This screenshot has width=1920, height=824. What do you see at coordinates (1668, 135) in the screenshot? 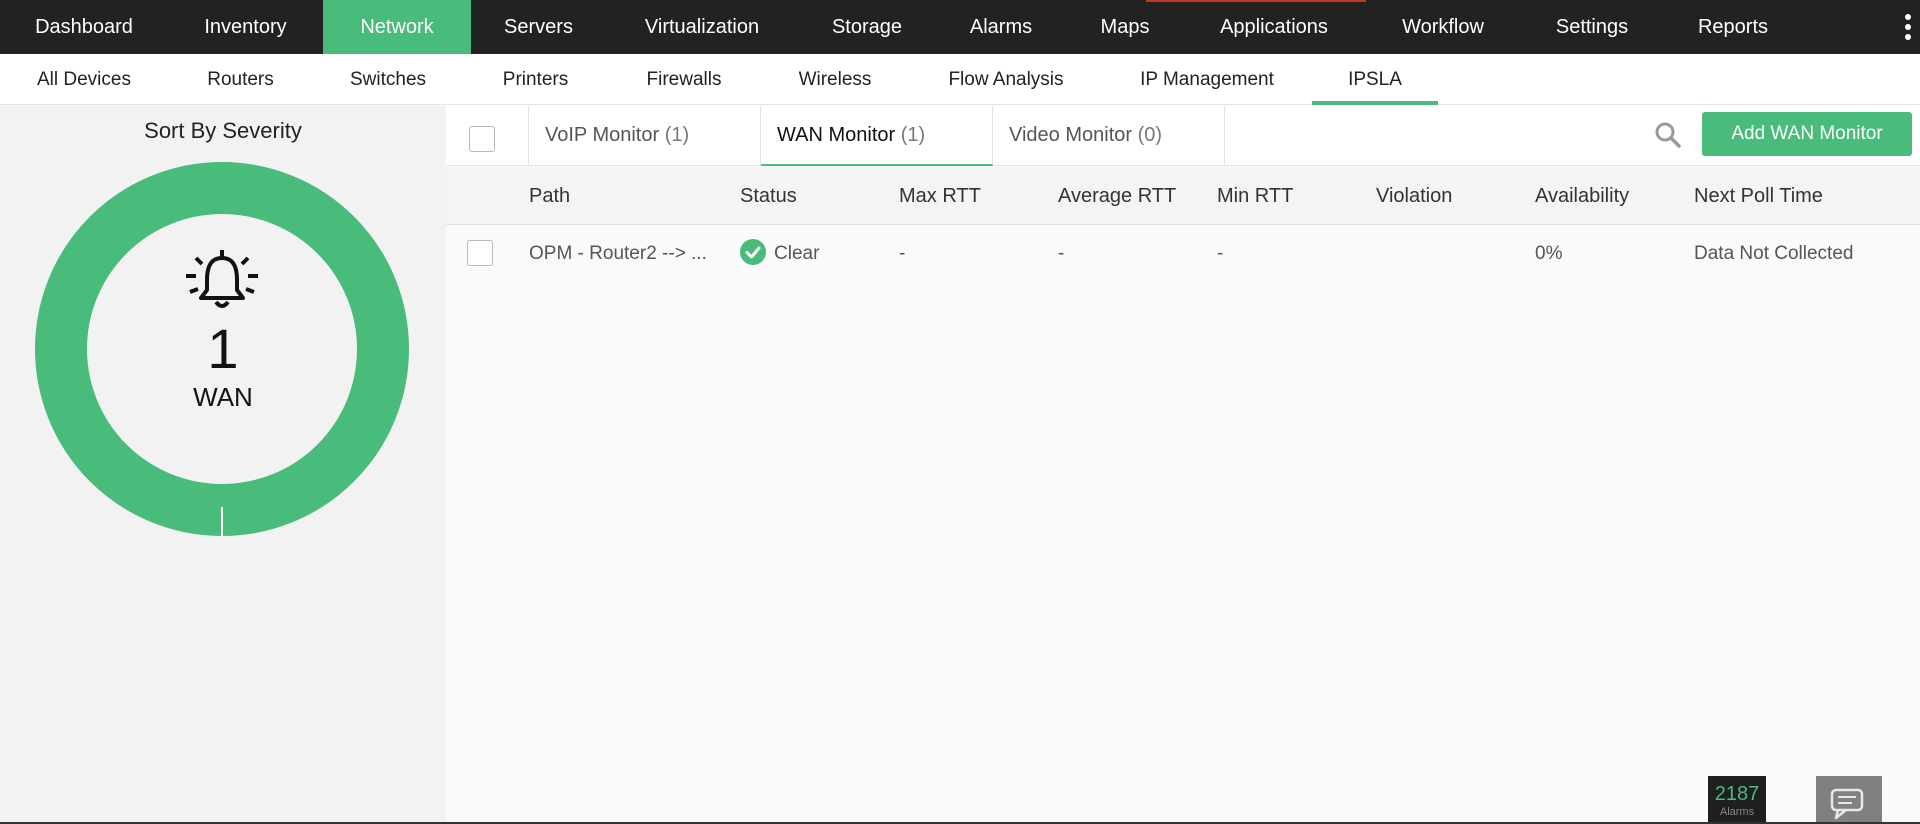
I see `search-icon` at bounding box center [1668, 135].